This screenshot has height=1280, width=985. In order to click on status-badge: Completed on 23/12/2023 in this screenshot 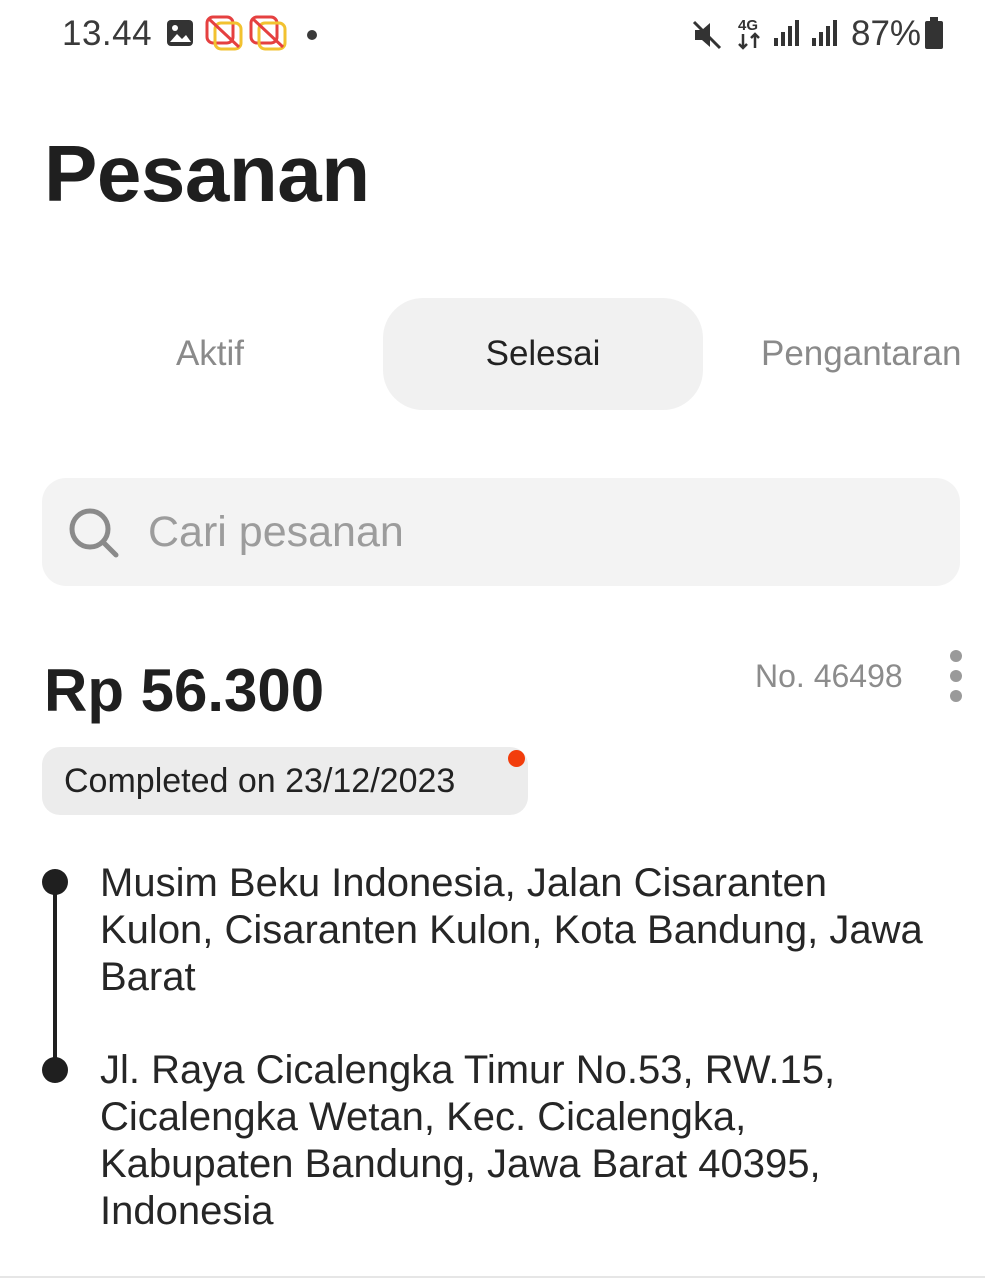, I will do `click(285, 781)`.